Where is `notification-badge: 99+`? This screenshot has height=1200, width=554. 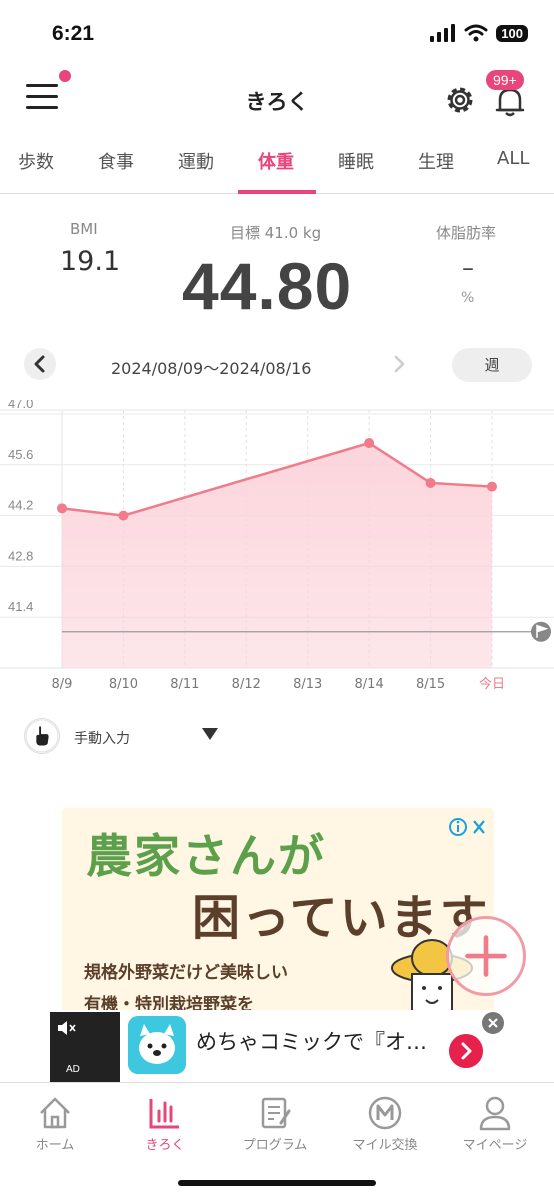
notification-badge: 99+ is located at coordinates (505, 80).